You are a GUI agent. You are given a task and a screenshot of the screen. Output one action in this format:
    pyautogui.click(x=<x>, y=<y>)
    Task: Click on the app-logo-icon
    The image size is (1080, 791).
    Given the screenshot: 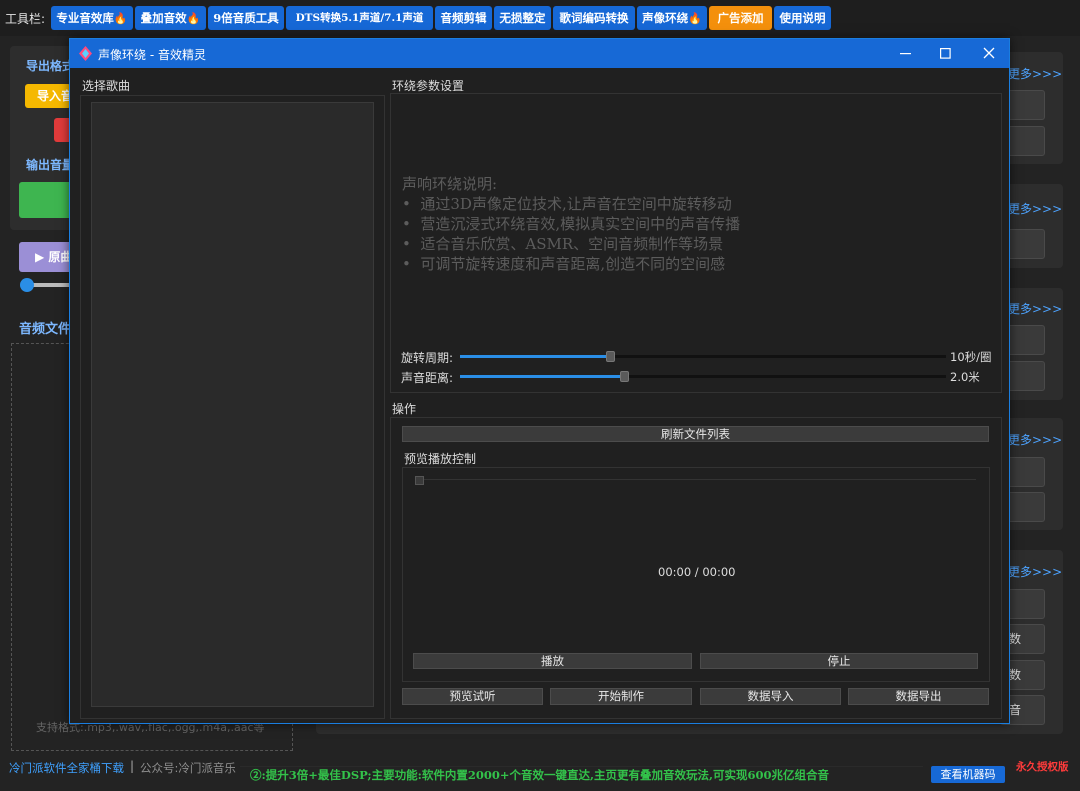 What is the action you would take?
    pyautogui.click(x=85, y=53)
    